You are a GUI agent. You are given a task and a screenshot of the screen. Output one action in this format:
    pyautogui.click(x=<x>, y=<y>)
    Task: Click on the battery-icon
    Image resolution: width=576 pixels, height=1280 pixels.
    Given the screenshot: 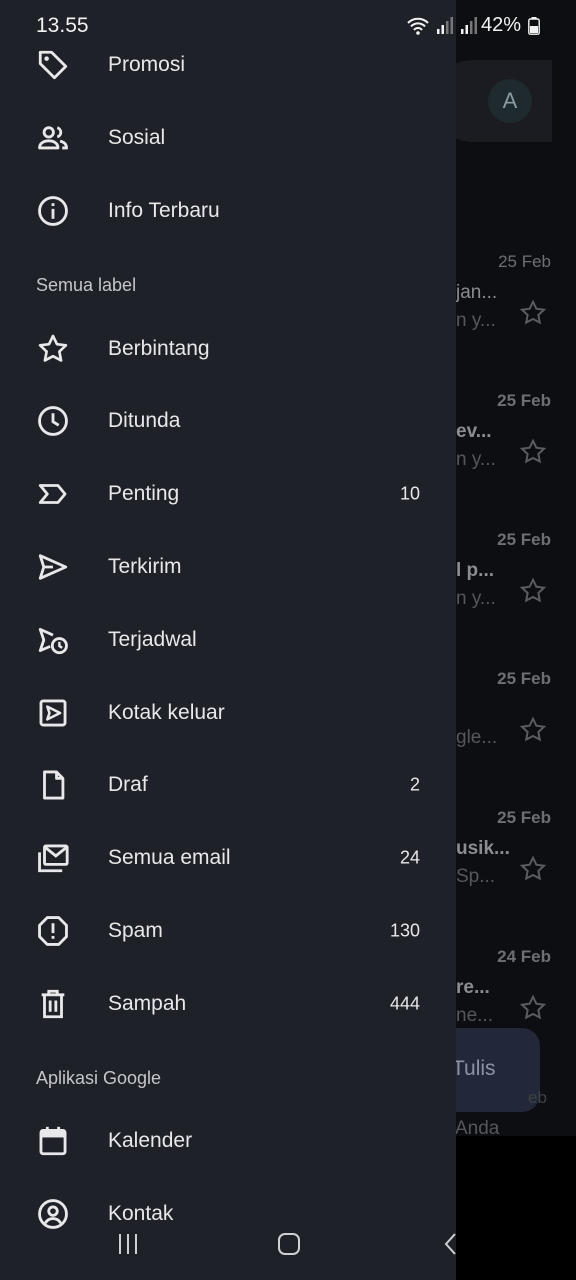 What is the action you would take?
    pyautogui.click(x=534, y=26)
    